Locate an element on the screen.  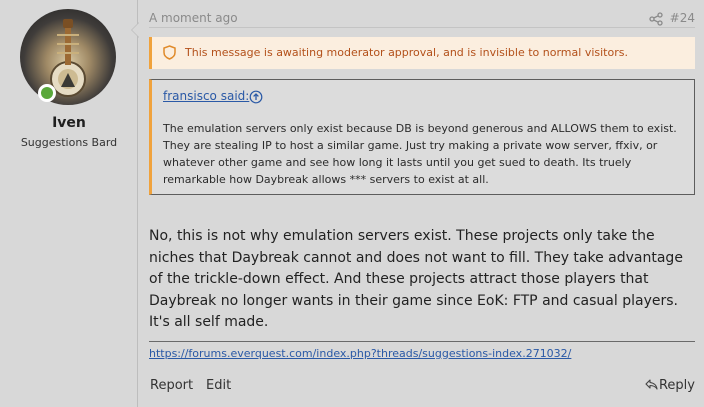
quote-author-link: fransisco said: is located at coordinates (206, 96).